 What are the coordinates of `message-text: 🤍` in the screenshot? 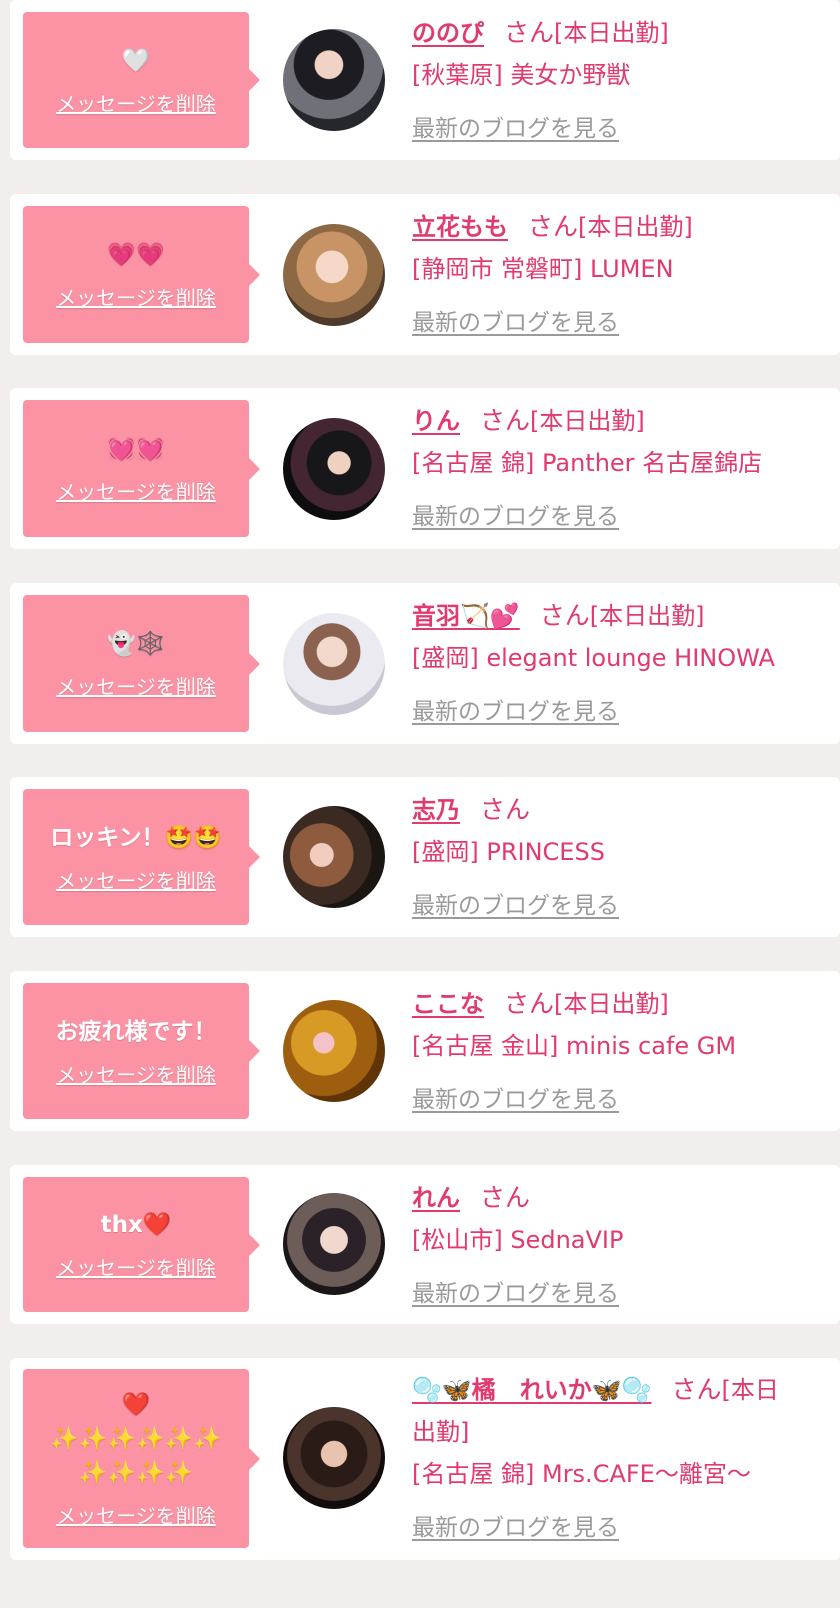 It's located at (136, 60).